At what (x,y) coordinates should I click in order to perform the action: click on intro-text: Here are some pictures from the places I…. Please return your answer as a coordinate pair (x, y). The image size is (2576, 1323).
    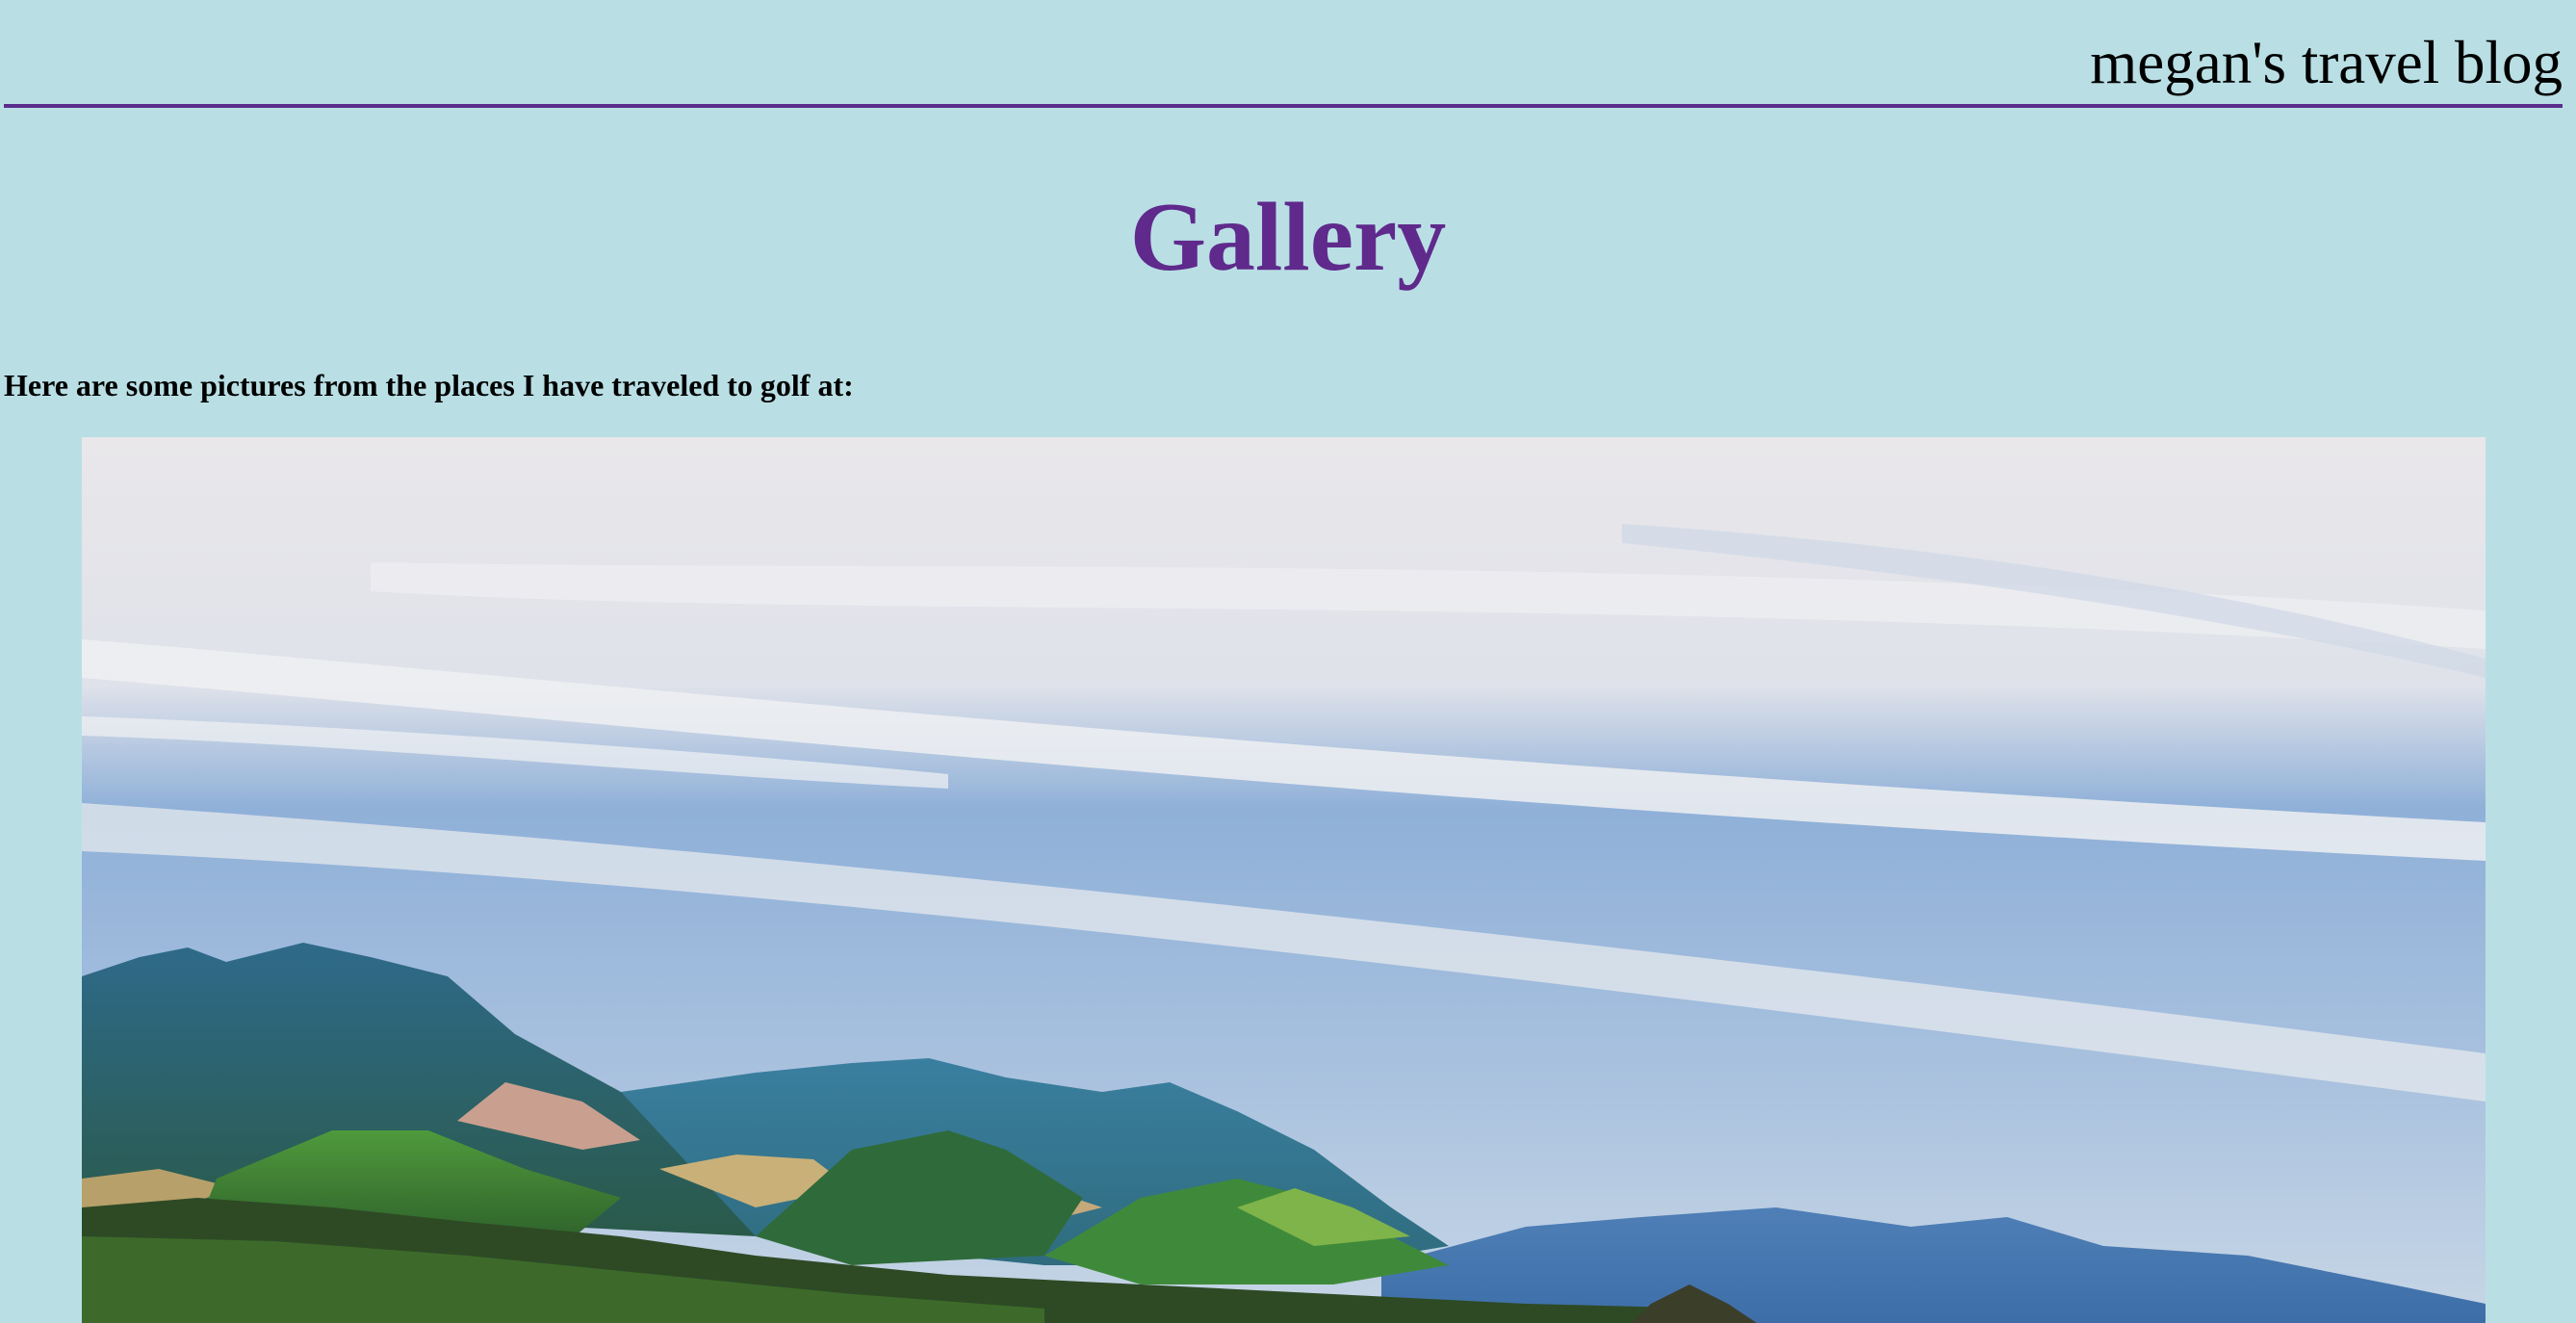
    Looking at the image, I should click on (429, 385).